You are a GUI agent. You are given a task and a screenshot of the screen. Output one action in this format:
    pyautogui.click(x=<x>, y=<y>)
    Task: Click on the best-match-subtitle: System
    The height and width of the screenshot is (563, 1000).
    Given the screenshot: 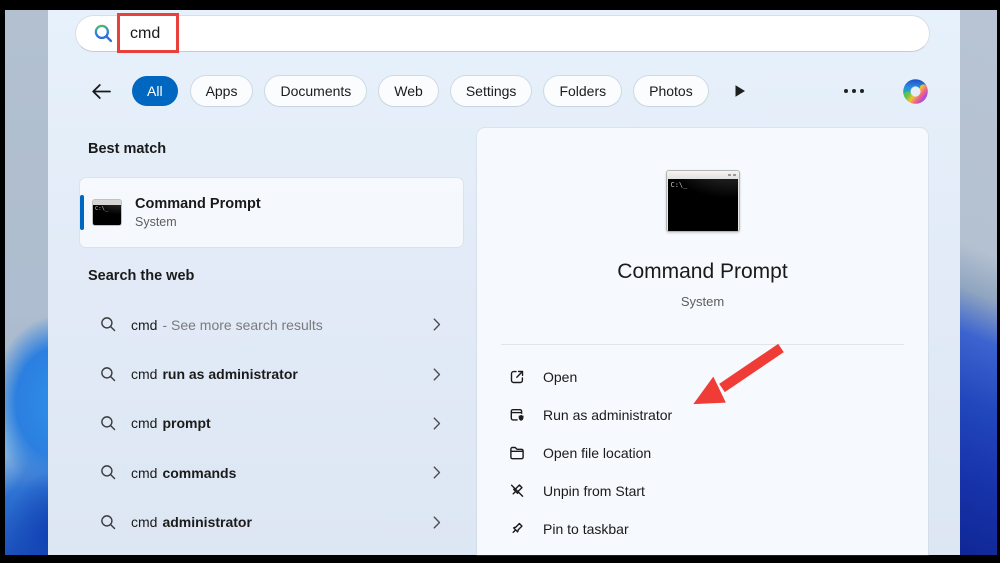 What is the action you would take?
    pyautogui.click(x=156, y=222)
    